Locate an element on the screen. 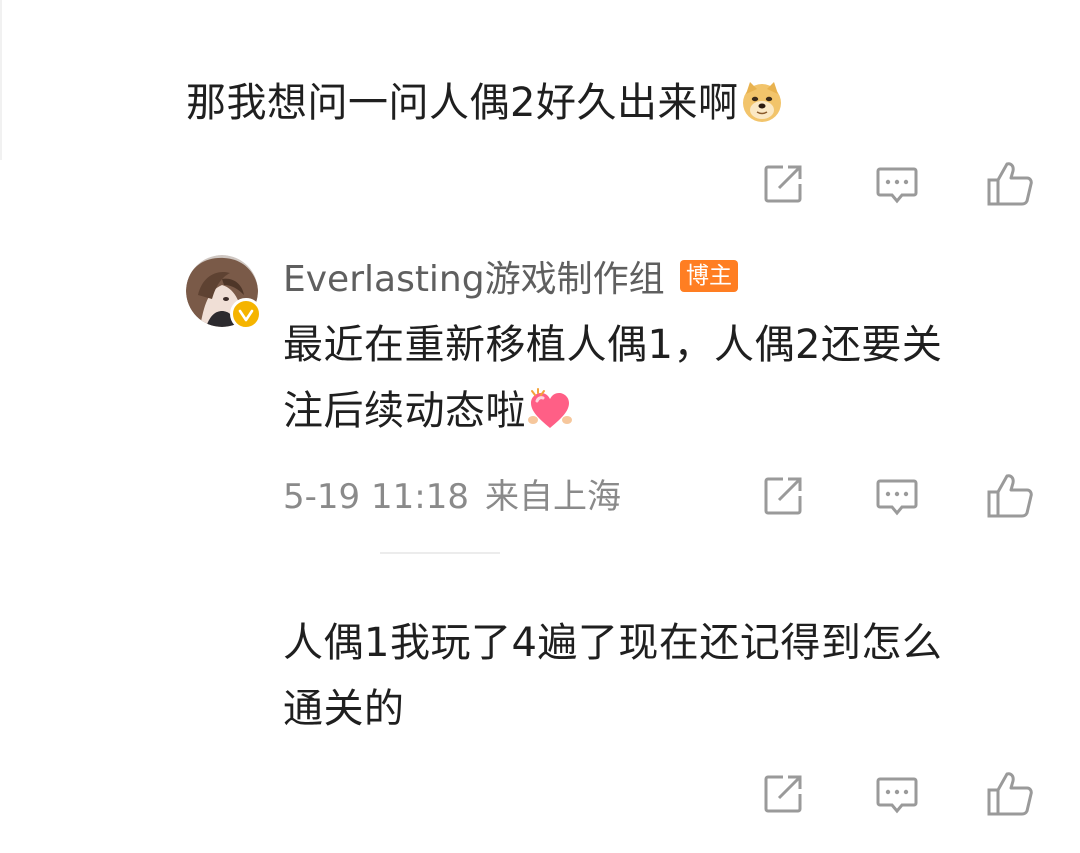 This screenshot has height=853, width=1080. reply-text-line-1: 最近在重新移植人偶1，人偶2还要关 is located at coordinates (613, 345).